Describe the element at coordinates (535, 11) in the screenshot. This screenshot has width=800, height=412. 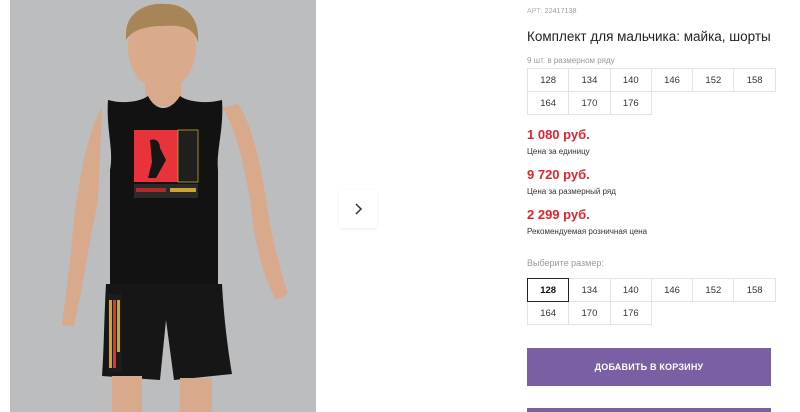
I see `sku-prefix: АРТ:` at that location.